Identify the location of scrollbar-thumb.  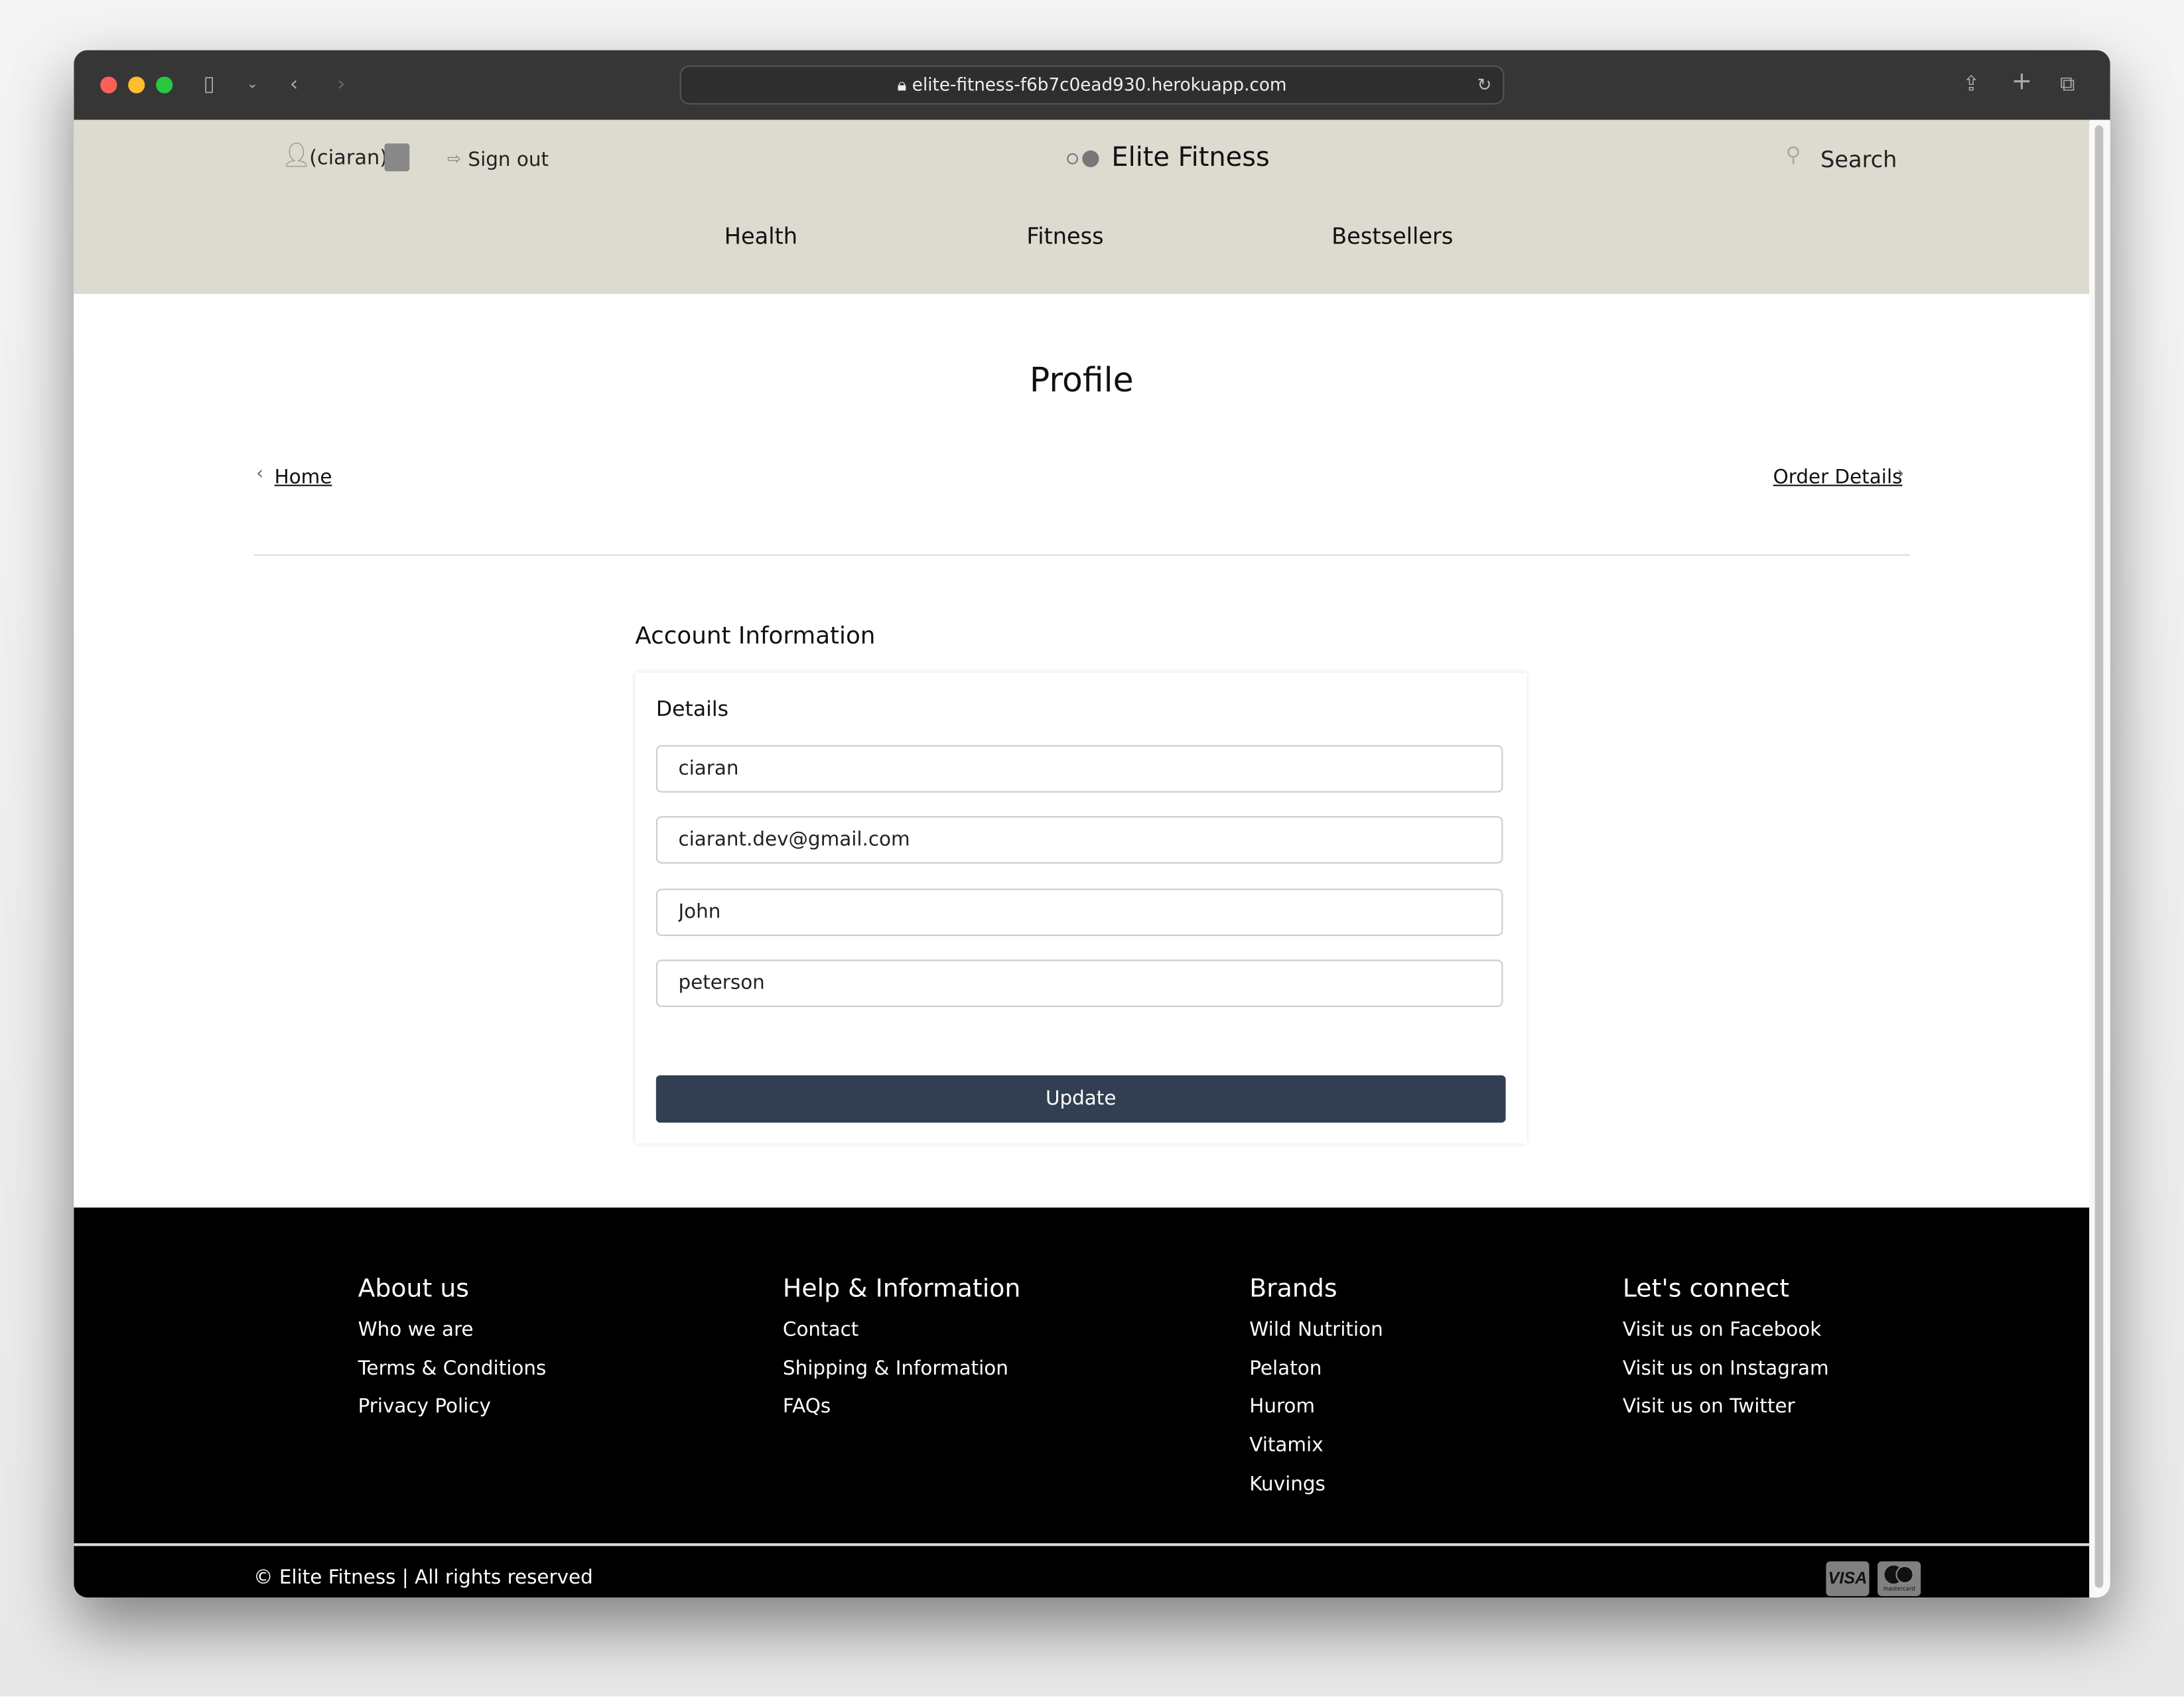
(2099, 856).